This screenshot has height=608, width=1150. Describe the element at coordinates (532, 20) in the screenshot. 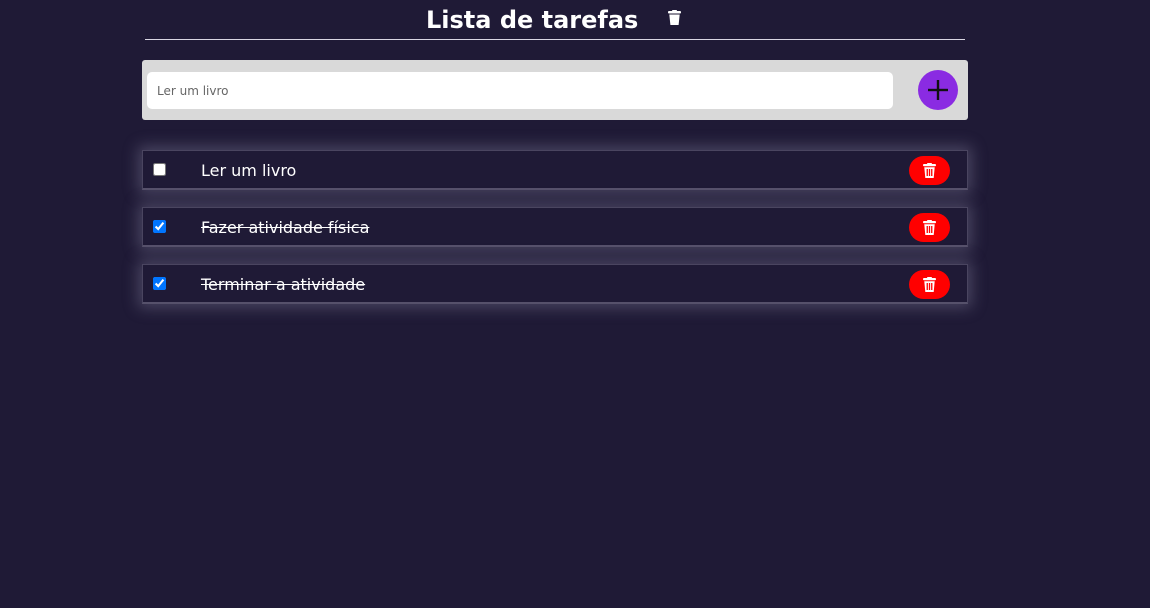

I see `page-title: Lista de tarefas` at that location.